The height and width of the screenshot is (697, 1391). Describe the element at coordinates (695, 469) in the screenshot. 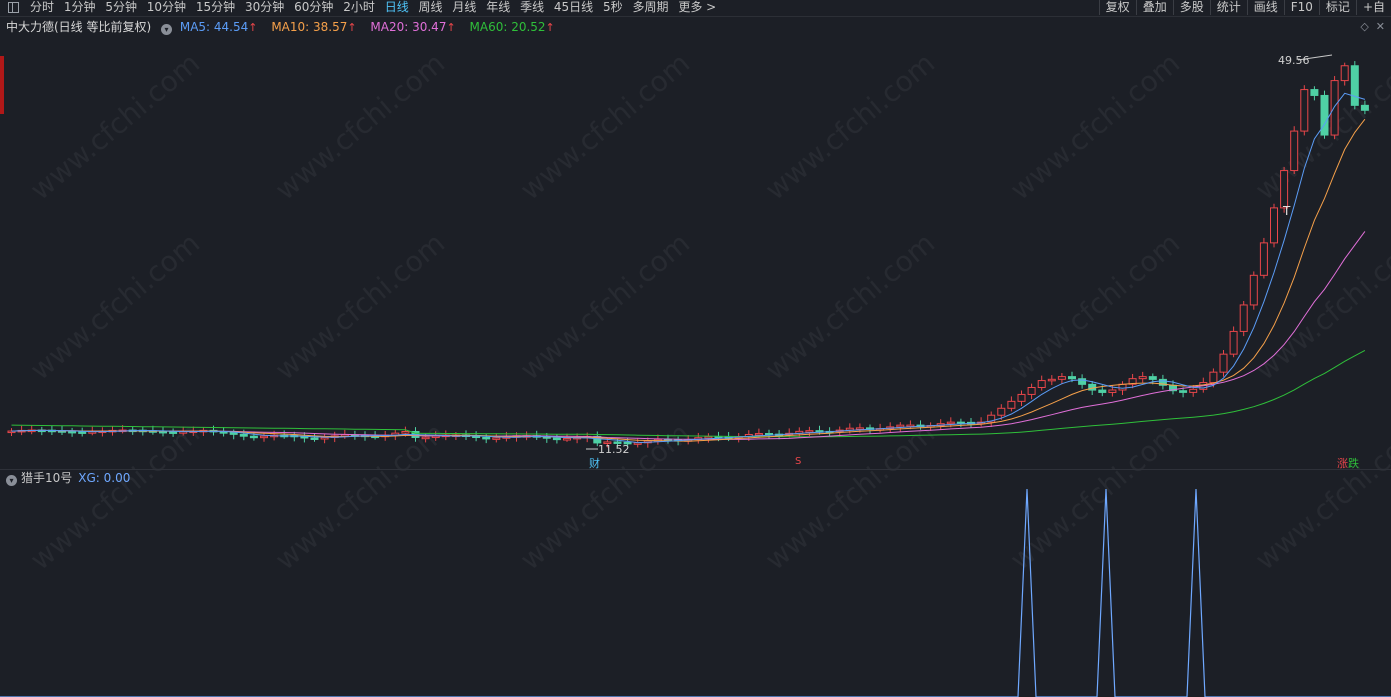

I see `pane-divider` at that location.